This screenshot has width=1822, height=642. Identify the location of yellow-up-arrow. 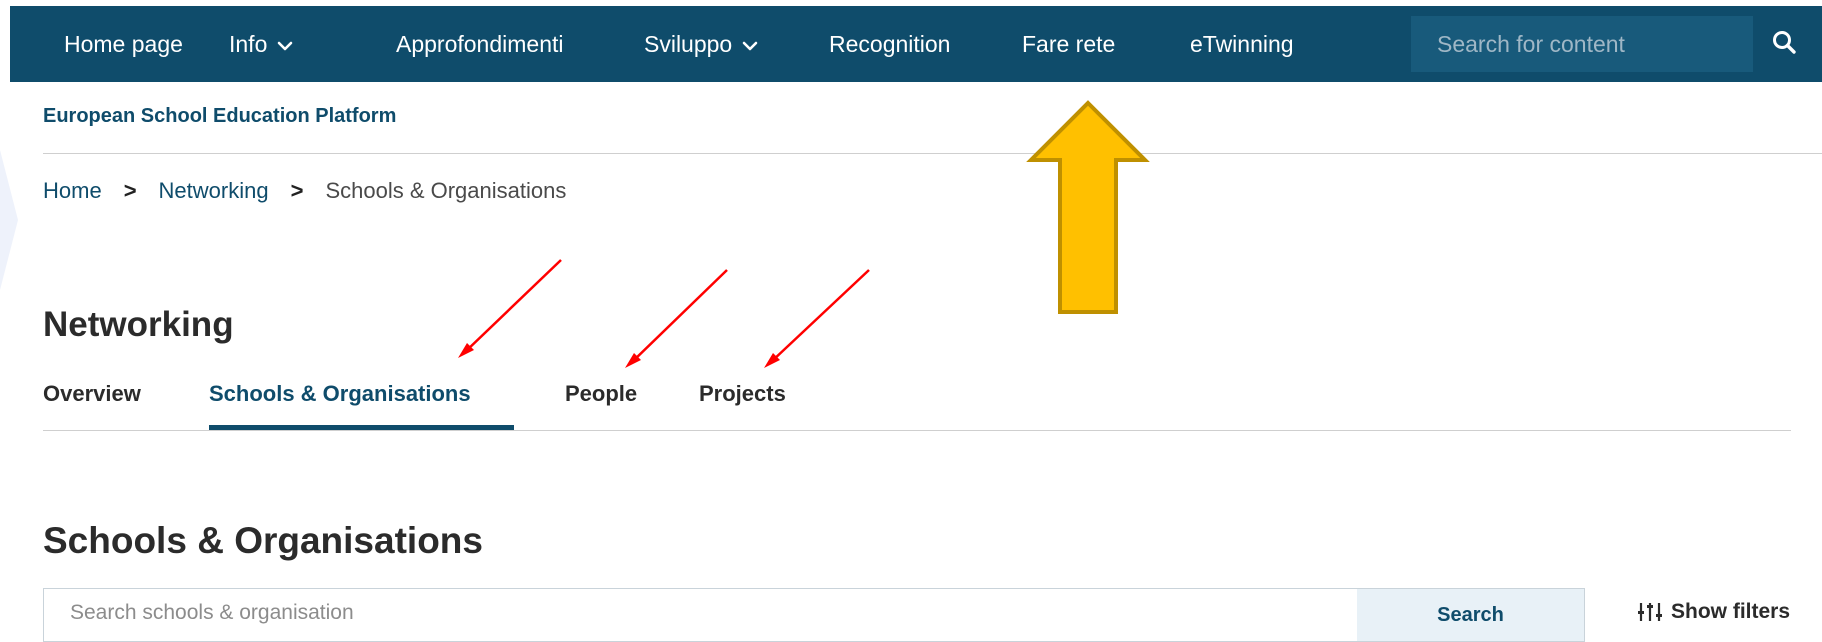
(1088, 207).